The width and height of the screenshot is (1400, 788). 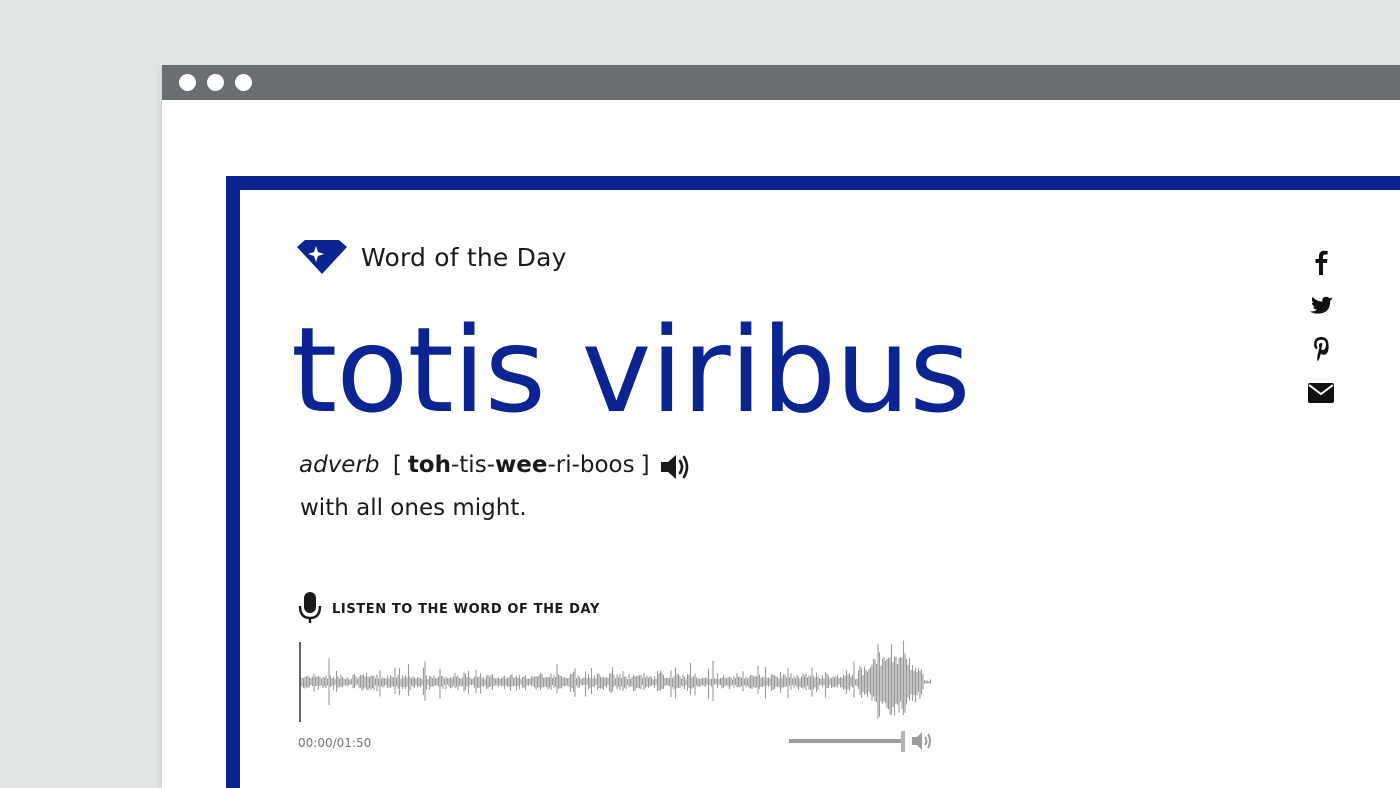 What do you see at coordinates (922, 741) in the screenshot?
I see `volume-icon` at bounding box center [922, 741].